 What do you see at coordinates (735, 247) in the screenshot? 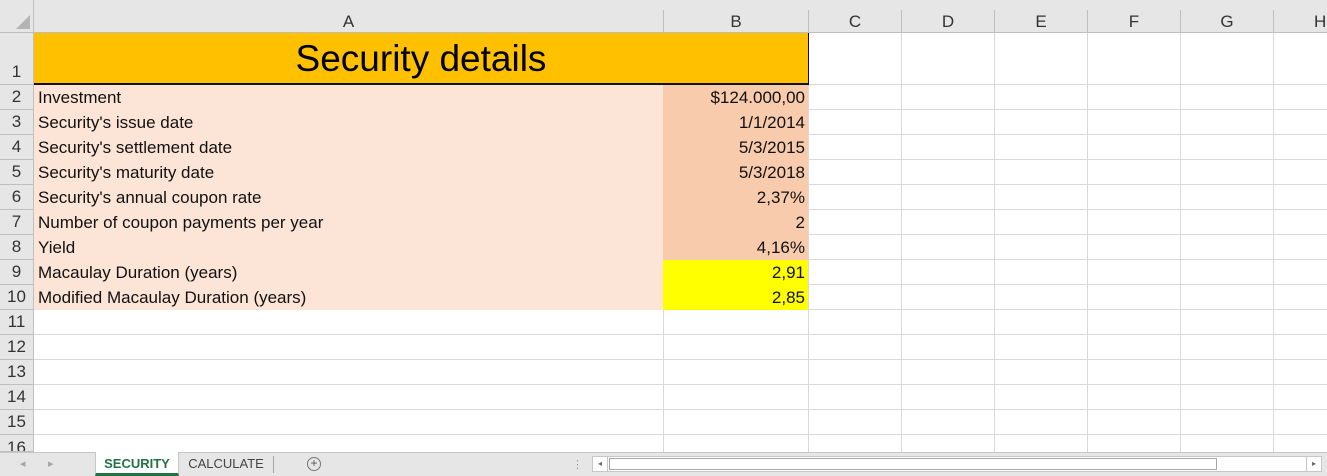
I see `value-yield: 4,16%` at bounding box center [735, 247].